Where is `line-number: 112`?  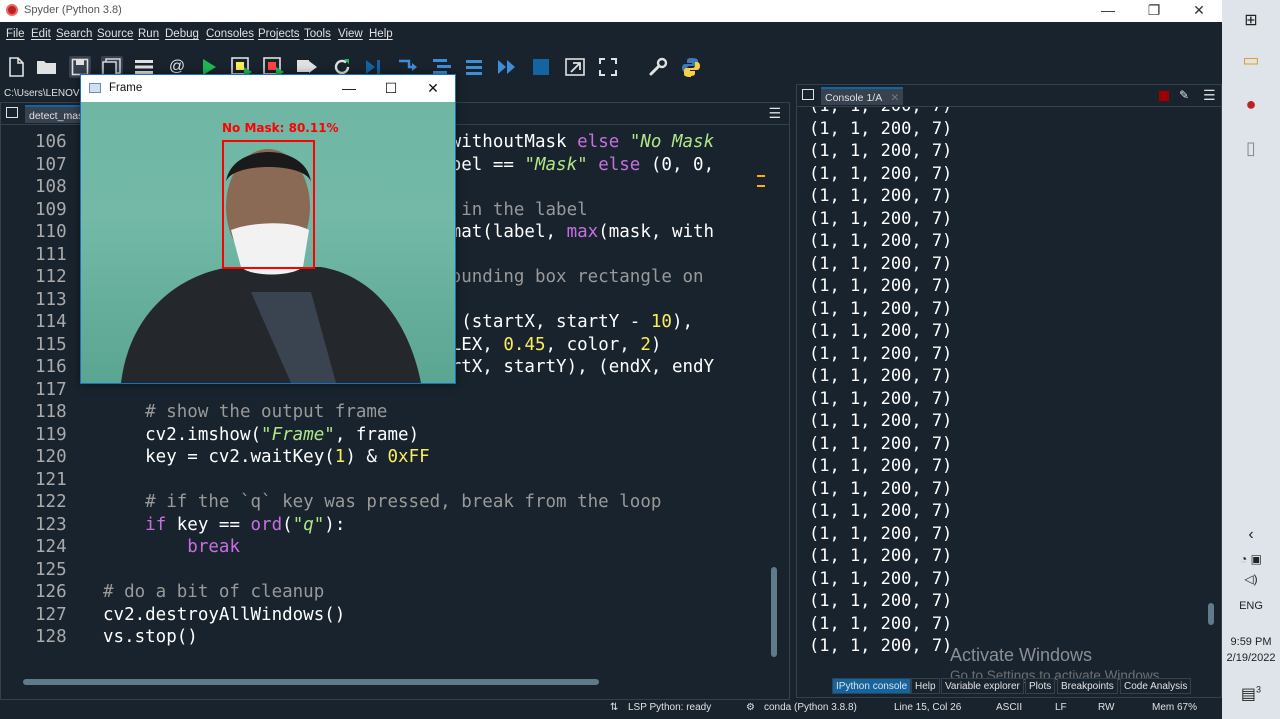
line-number: 112 is located at coordinates (51, 277).